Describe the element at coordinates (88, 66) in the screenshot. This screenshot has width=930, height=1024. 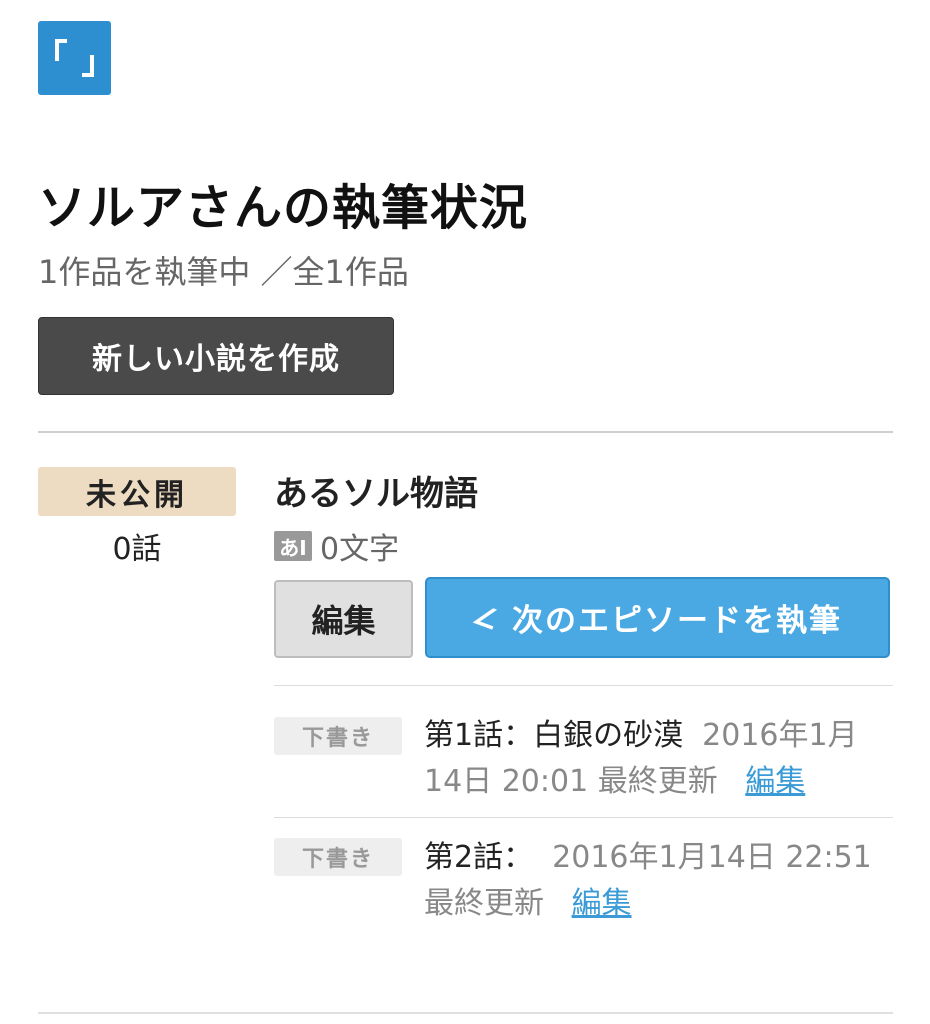
I see `logo-bracket-close-icon` at that location.